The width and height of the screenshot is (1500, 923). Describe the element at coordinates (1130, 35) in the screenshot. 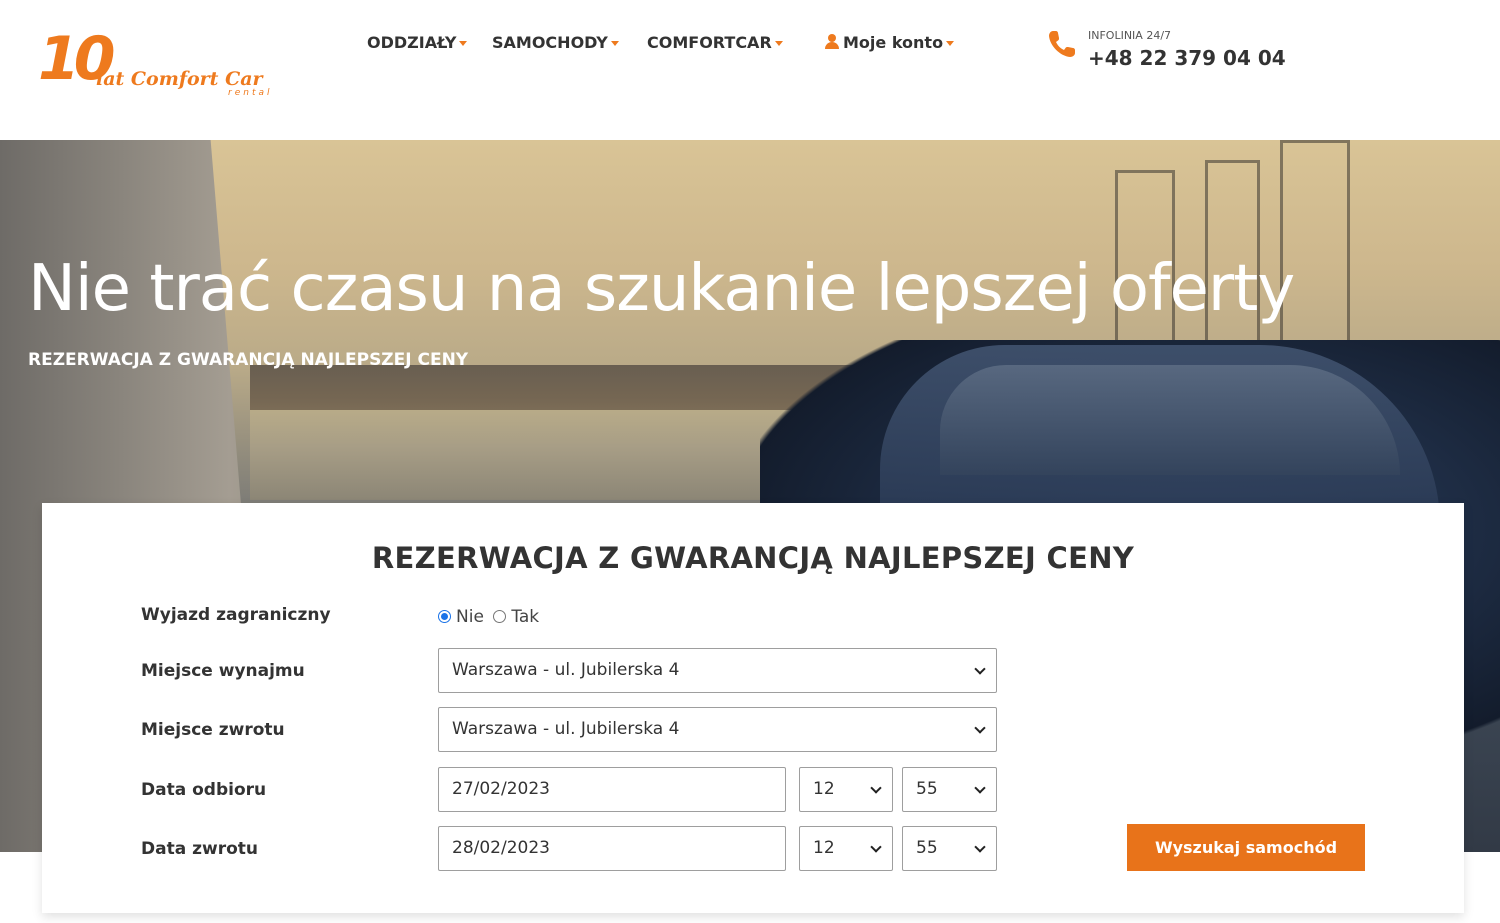

I see `hotline-label: INFOLINIA 24/7` at that location.